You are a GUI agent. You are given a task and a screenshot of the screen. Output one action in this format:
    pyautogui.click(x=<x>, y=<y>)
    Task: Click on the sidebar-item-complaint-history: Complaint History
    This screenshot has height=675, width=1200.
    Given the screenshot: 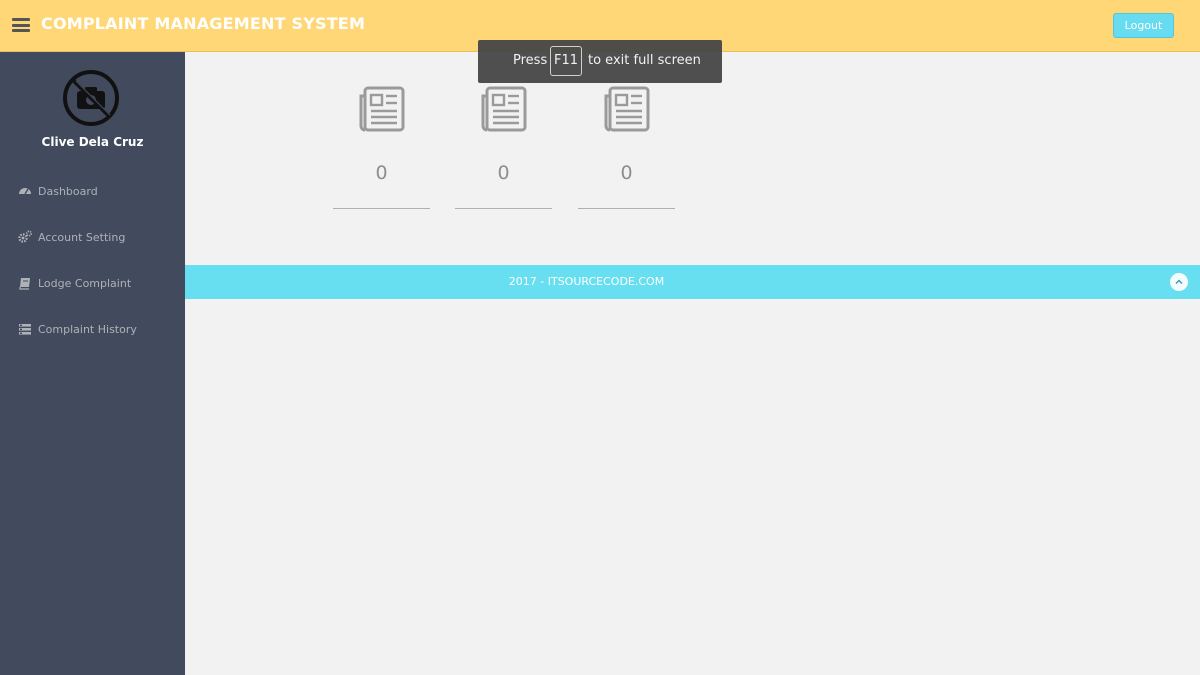 What is the action you would take?
    pyautogui.click(x=98, y=330)
    